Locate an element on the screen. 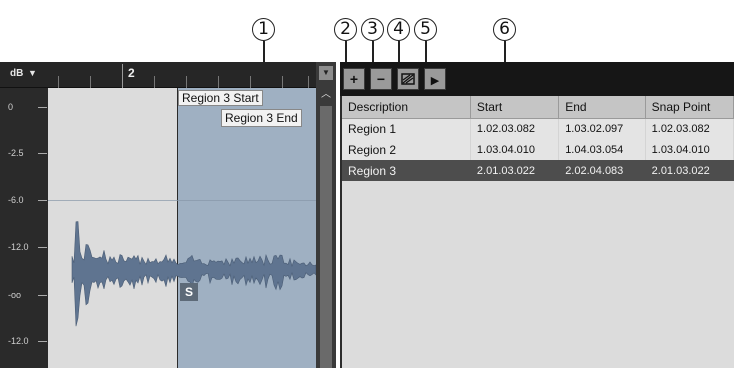  cell-start: 2.01.03.022 is located at coordinates (515, 170).